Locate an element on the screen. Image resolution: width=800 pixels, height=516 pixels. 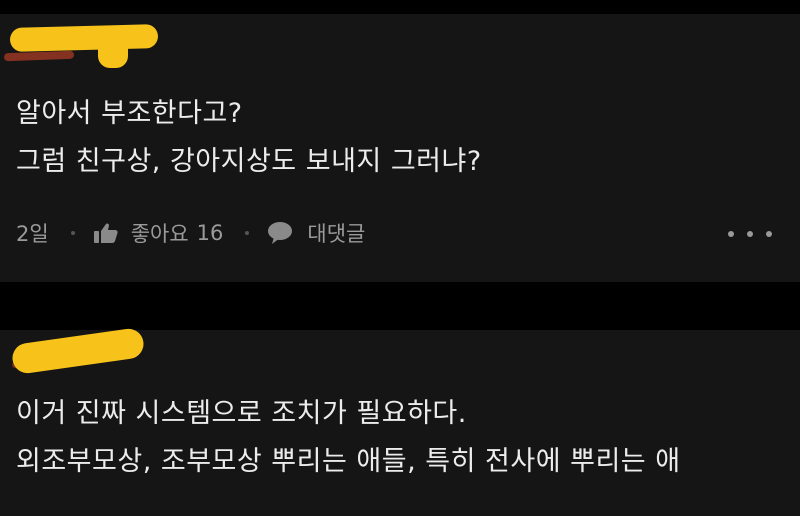
like-button: 좋아요 16 is located at coordinates (158, 233).